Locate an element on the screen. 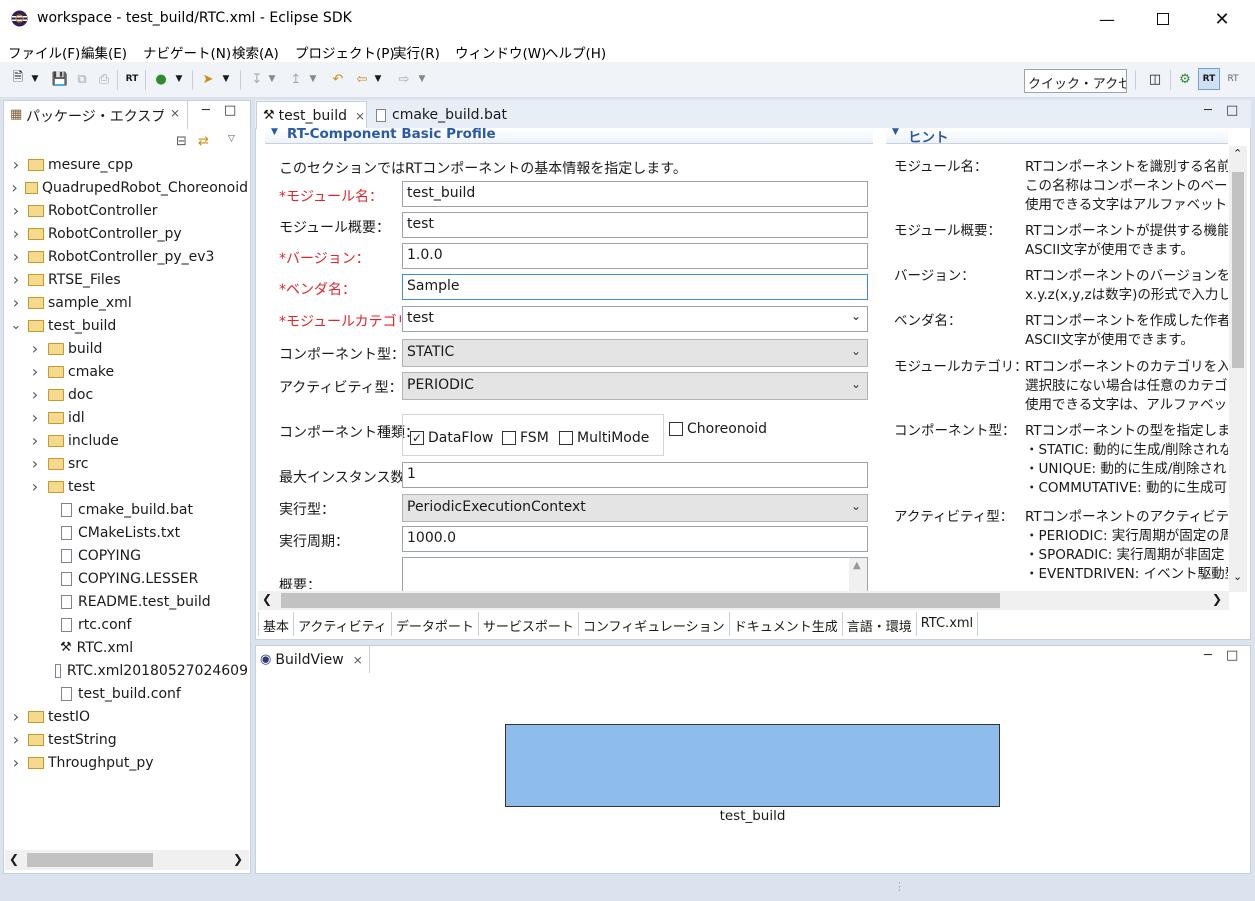 Image resolution: width=1255 pixels, height=901 pixels. max-instances-input: 1 is located at coordinates (635, 475).